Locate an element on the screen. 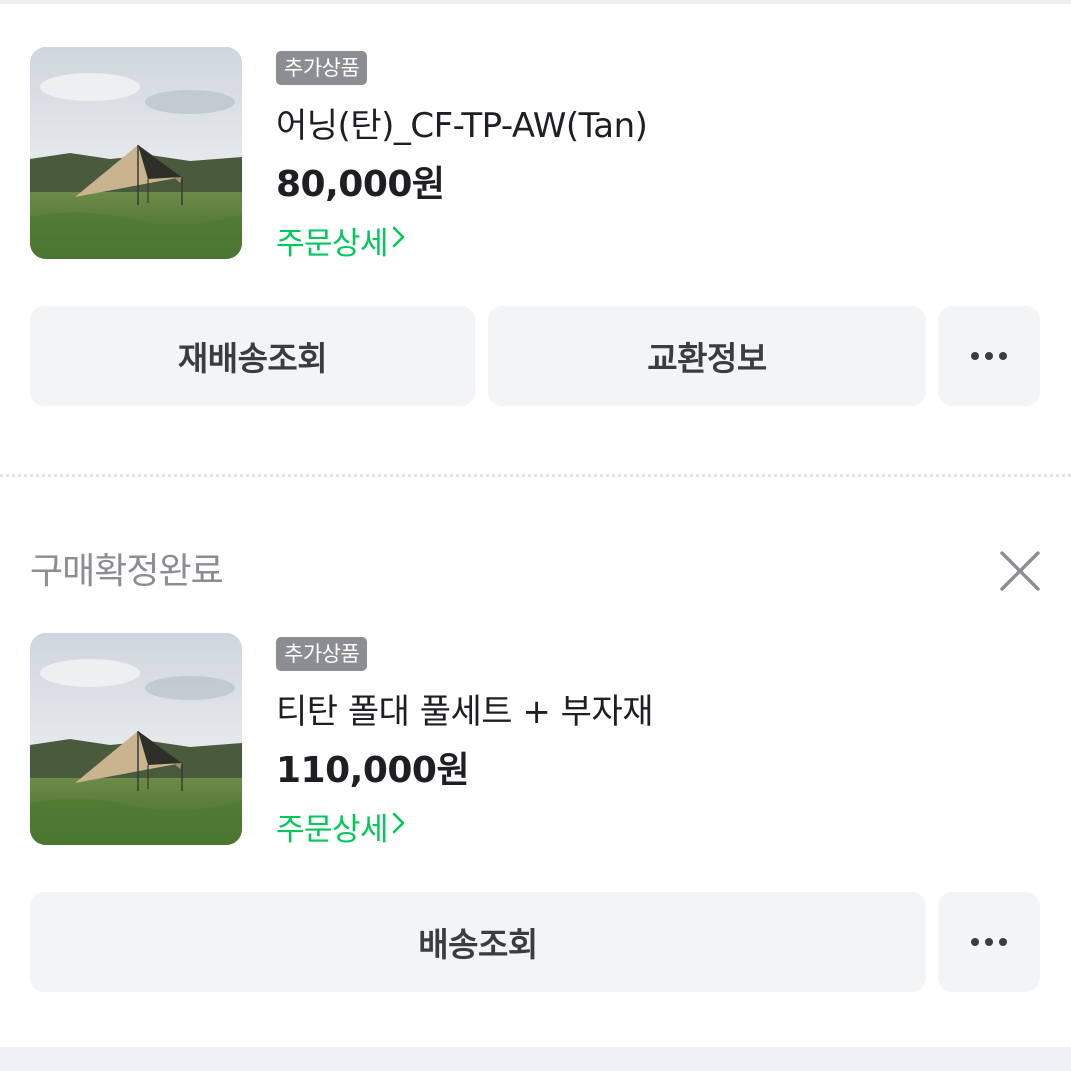 This screenshot has width=1071, height=1071. product-price: 110,000원 is located at coordinates (373, 770).